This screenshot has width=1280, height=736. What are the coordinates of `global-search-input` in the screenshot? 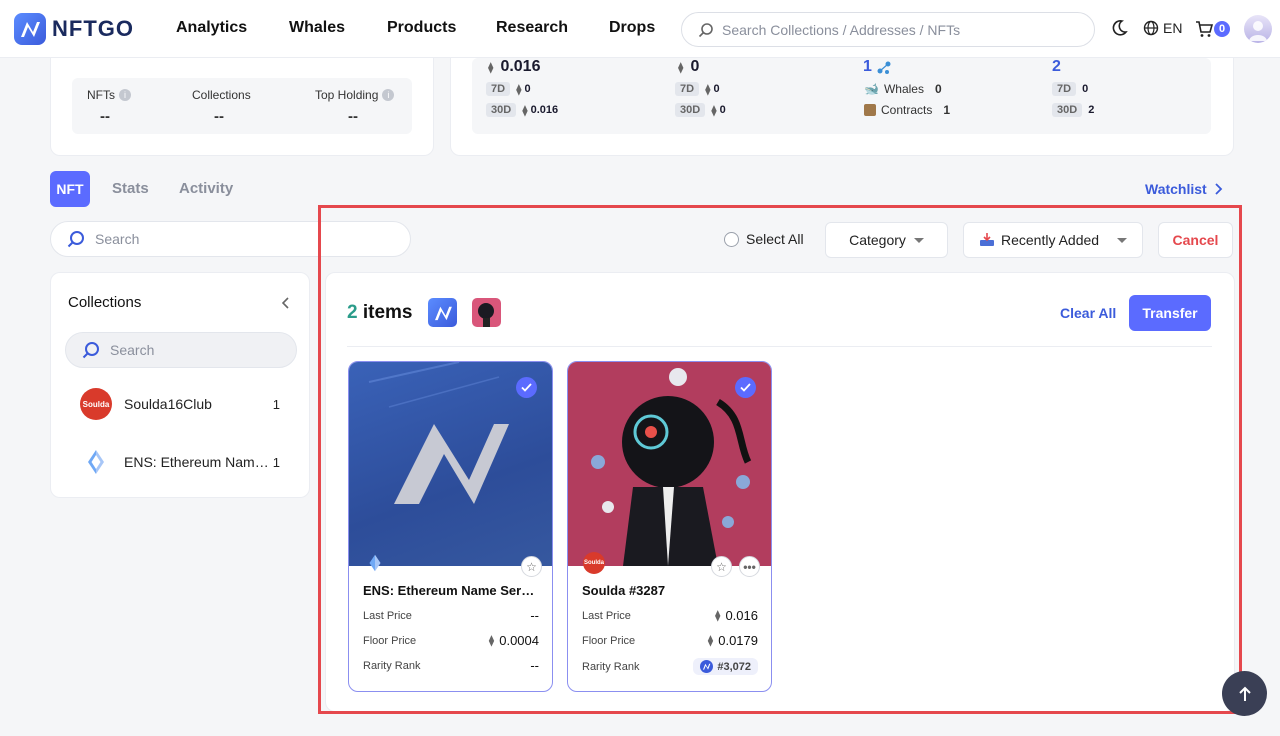 It's located at (897, 29).